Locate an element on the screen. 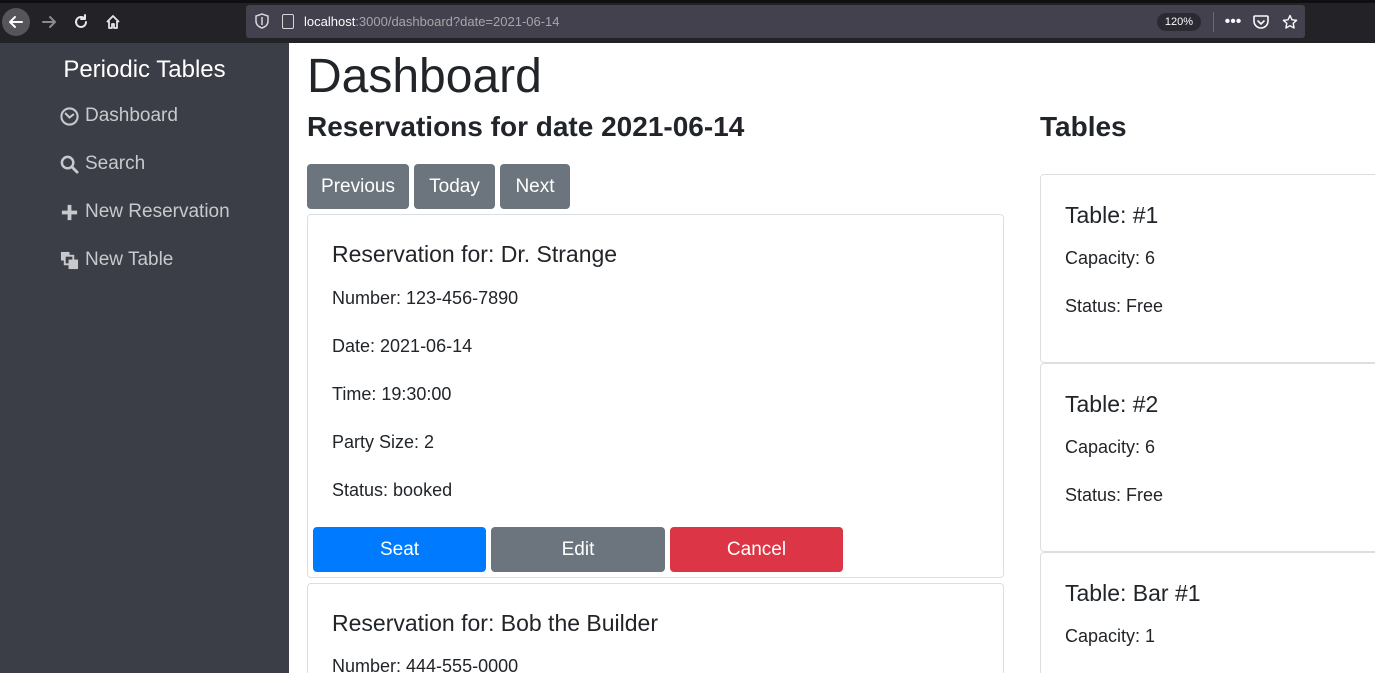 Image resolution: width=1375 pixels, height=673 pixels. reservation-time: Time: 19:30:00 is located at coordinates (392, 394).